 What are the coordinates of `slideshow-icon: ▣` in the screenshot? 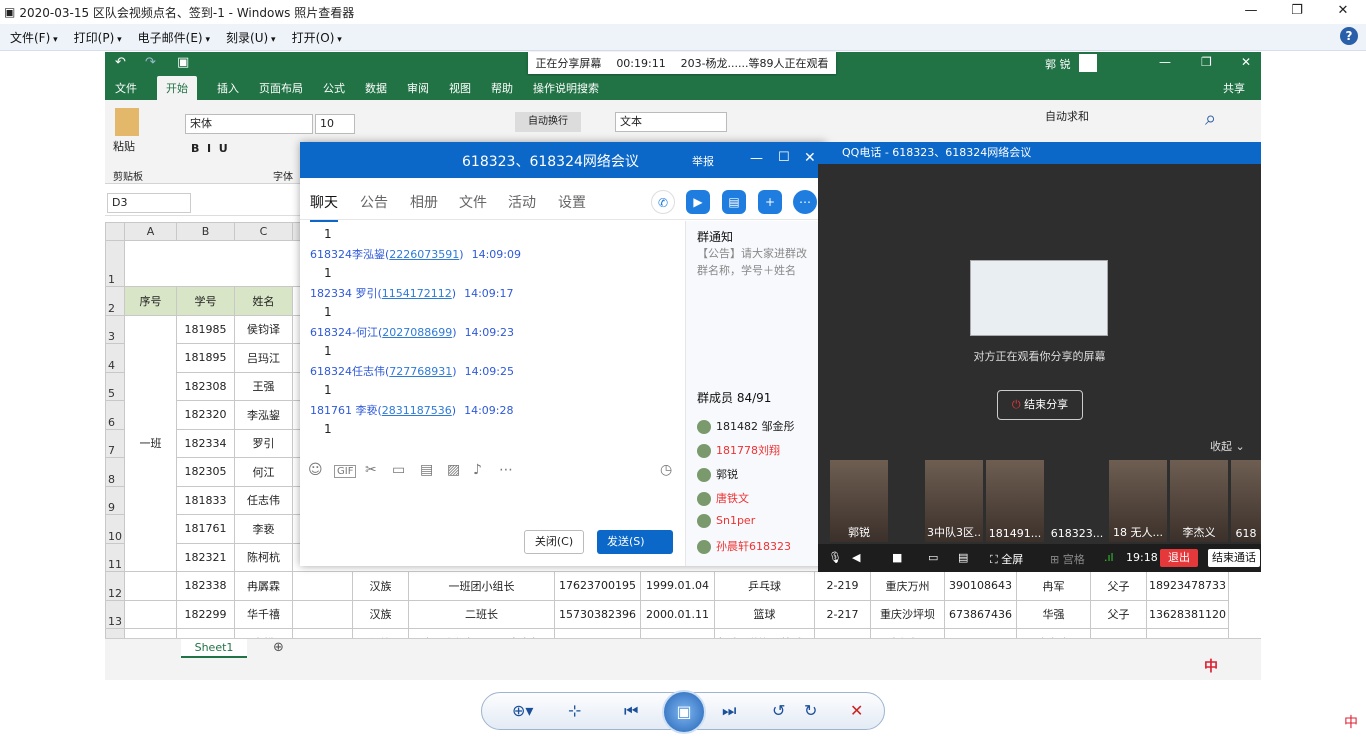 It's located at (684, 711).